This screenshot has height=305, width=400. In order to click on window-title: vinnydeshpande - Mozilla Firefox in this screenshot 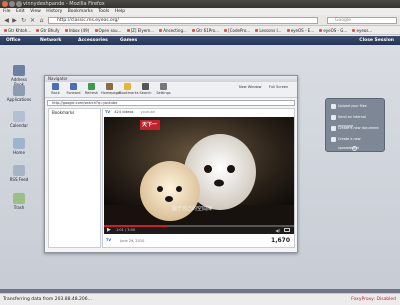, I will do `click(64, 4)`.